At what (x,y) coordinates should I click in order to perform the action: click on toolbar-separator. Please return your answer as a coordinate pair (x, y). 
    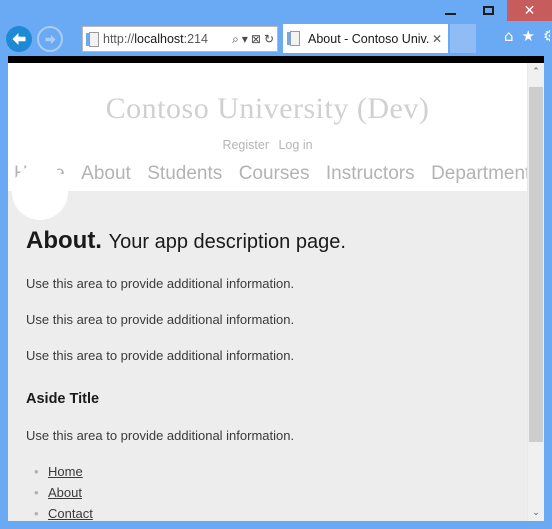
    Looking at the image, I should click on (276, 59).